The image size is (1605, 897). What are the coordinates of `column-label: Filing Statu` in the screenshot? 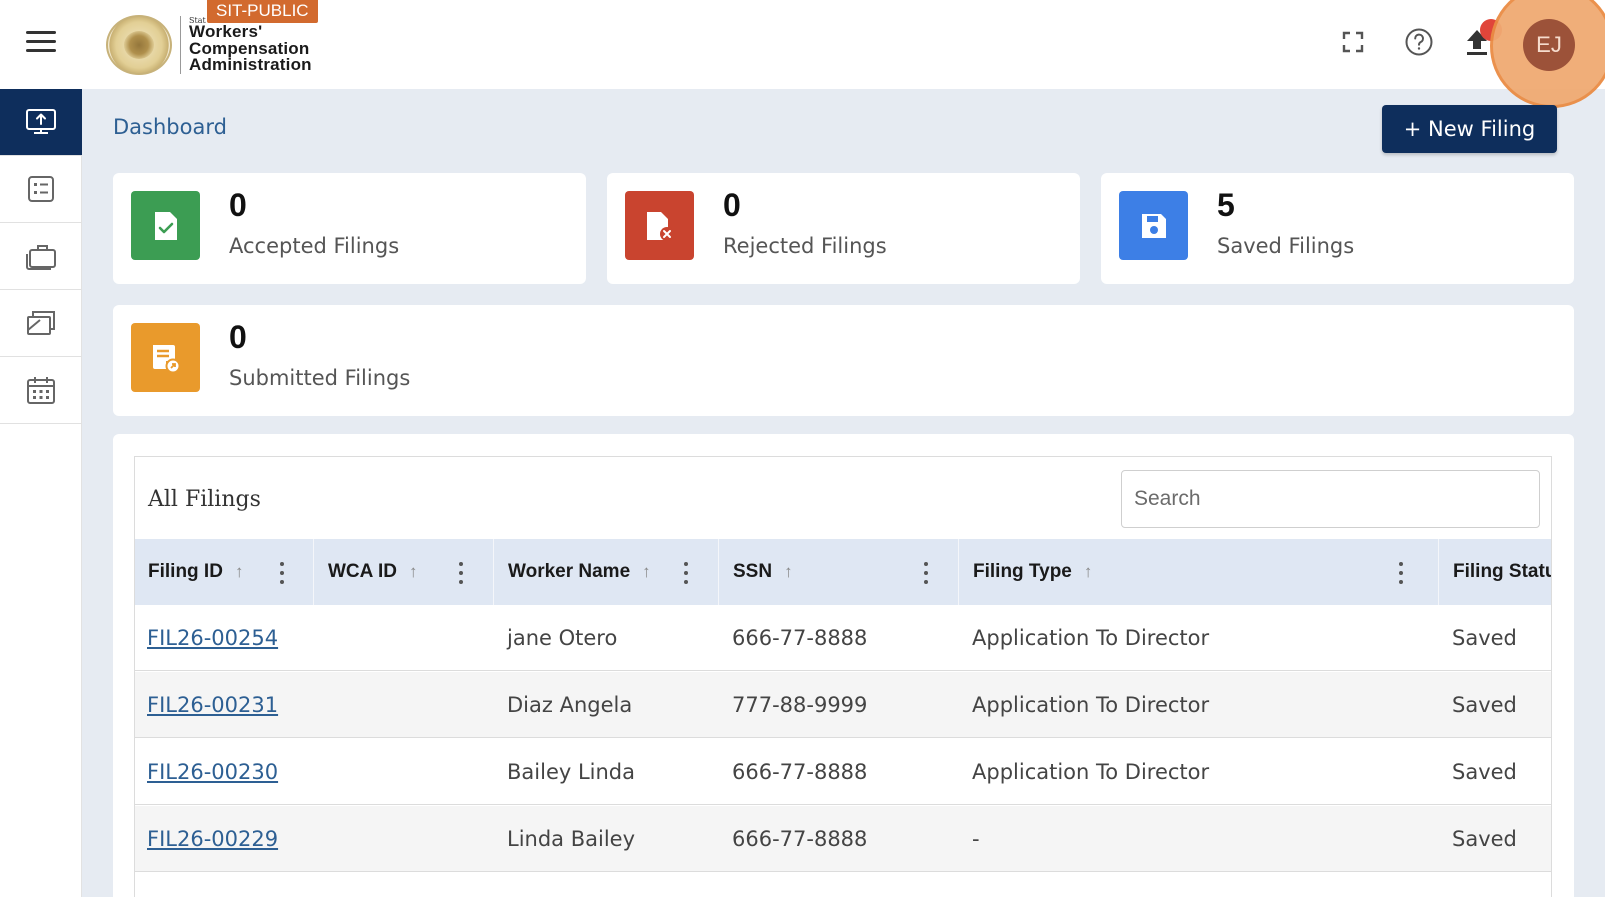 It's located at (1502, 571).